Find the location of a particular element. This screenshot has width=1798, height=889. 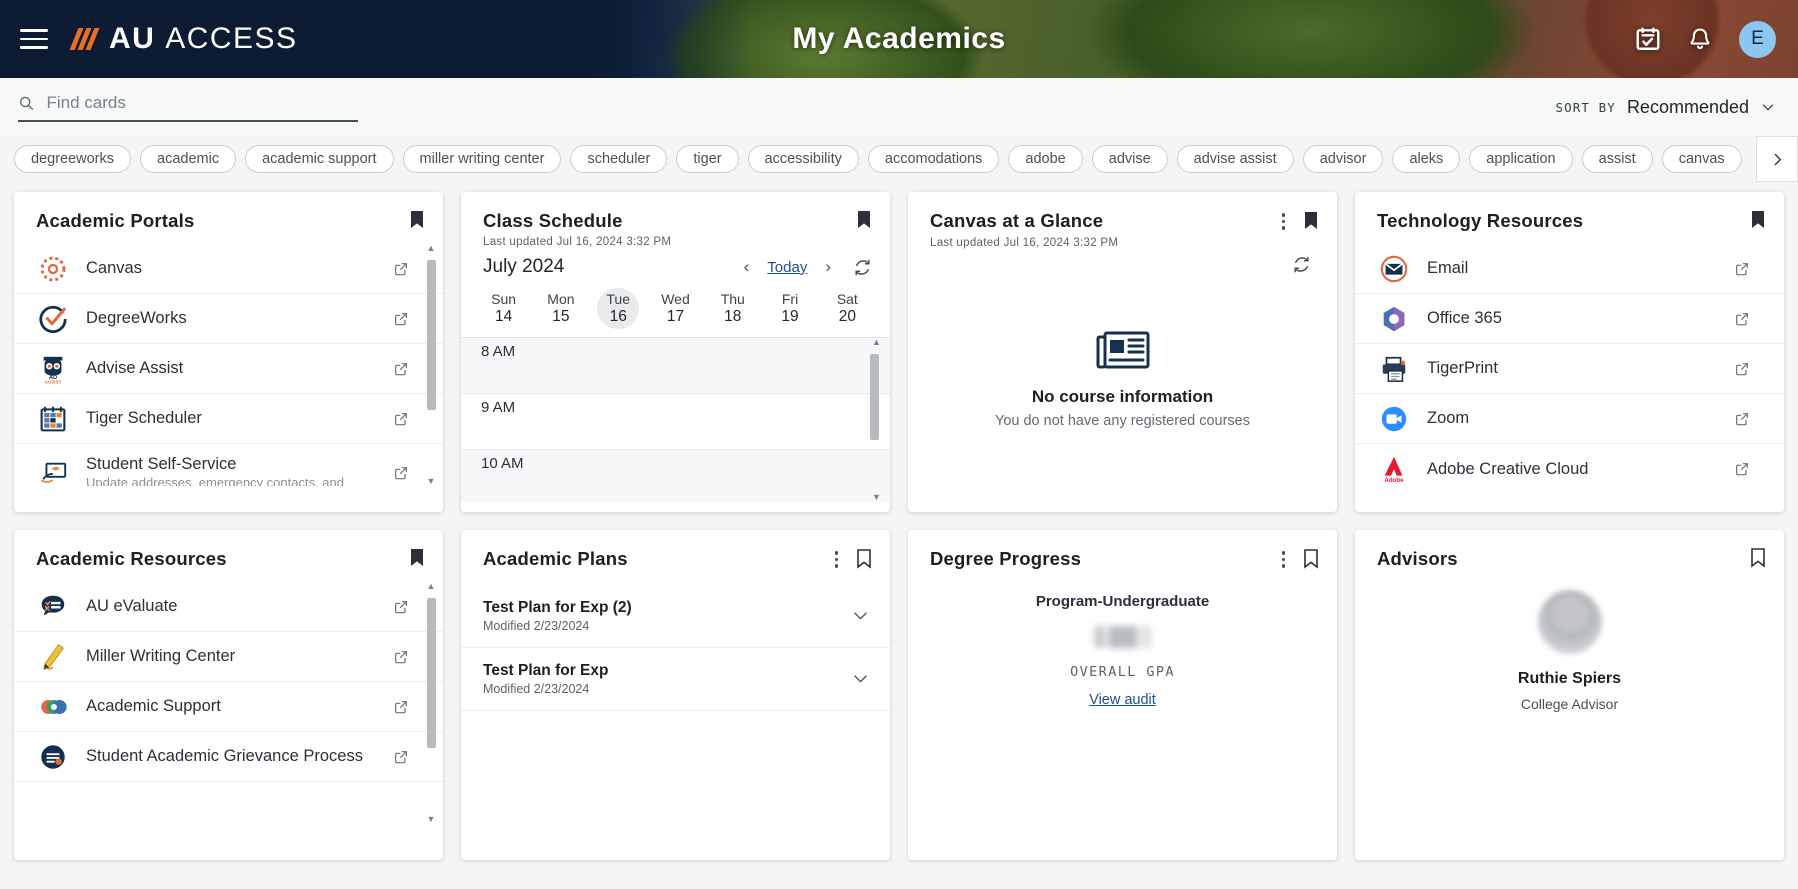

filter-chip: advise assist is located at coordinates (1235, 159).